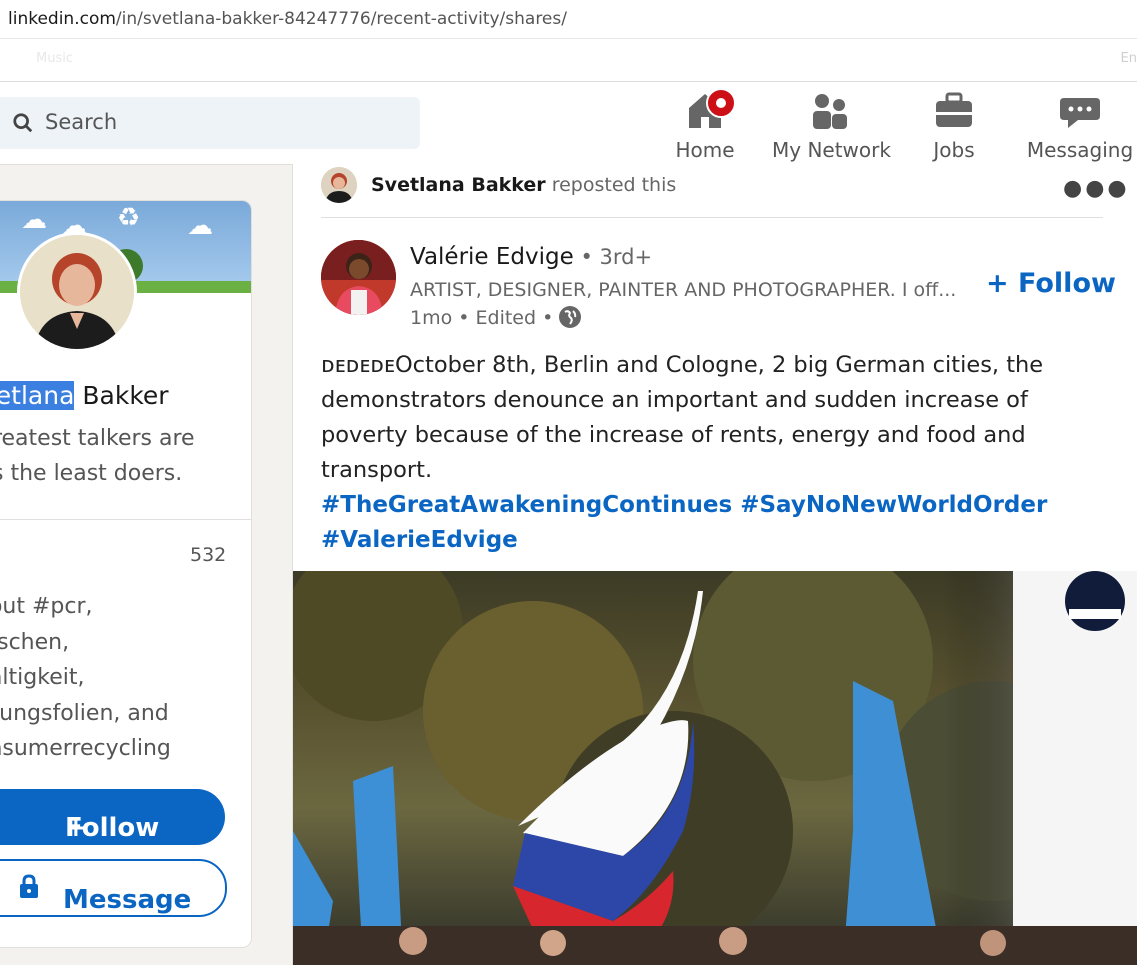 The height and width of the screenshot is (965, 1137). What do you see at coordinates (210, 123) in the screenshot?
I see `search-input: Search` at bounding box center [210, 123].